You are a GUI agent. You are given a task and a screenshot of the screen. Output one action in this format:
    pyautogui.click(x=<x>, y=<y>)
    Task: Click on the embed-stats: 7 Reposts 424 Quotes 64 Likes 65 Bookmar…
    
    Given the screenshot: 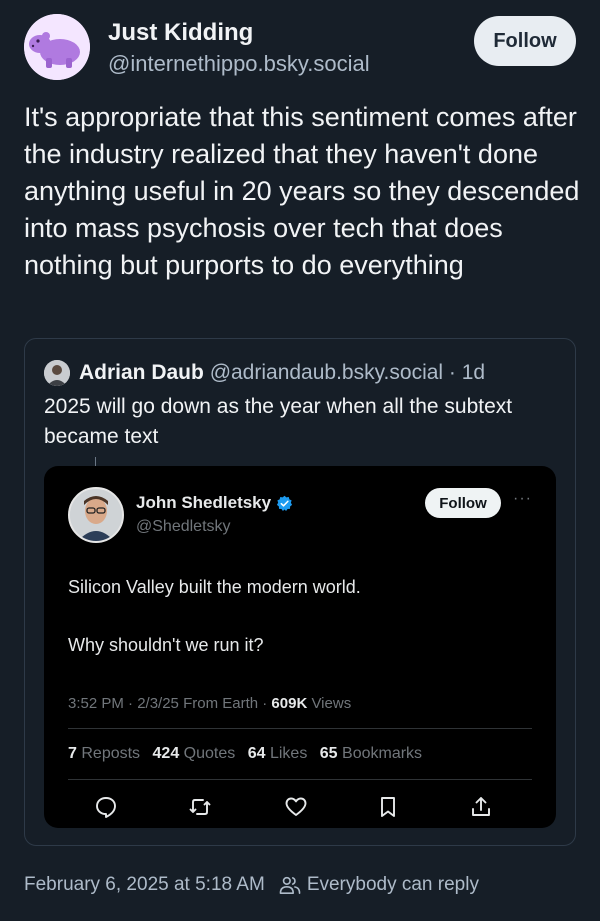 What is the action you would take?
    pyautogui.click(x=249, y=754)
    